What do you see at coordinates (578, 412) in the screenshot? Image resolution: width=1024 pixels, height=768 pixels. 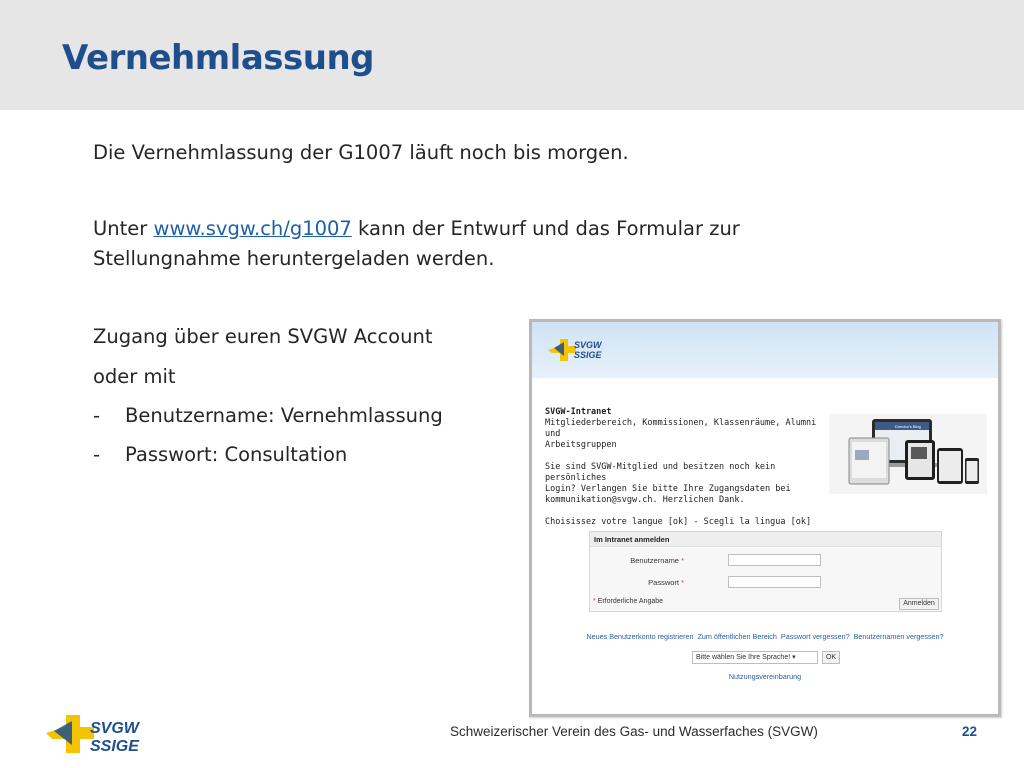 I see `intranet-title: SVGW-Intranet` at bounding box center [578, 412].